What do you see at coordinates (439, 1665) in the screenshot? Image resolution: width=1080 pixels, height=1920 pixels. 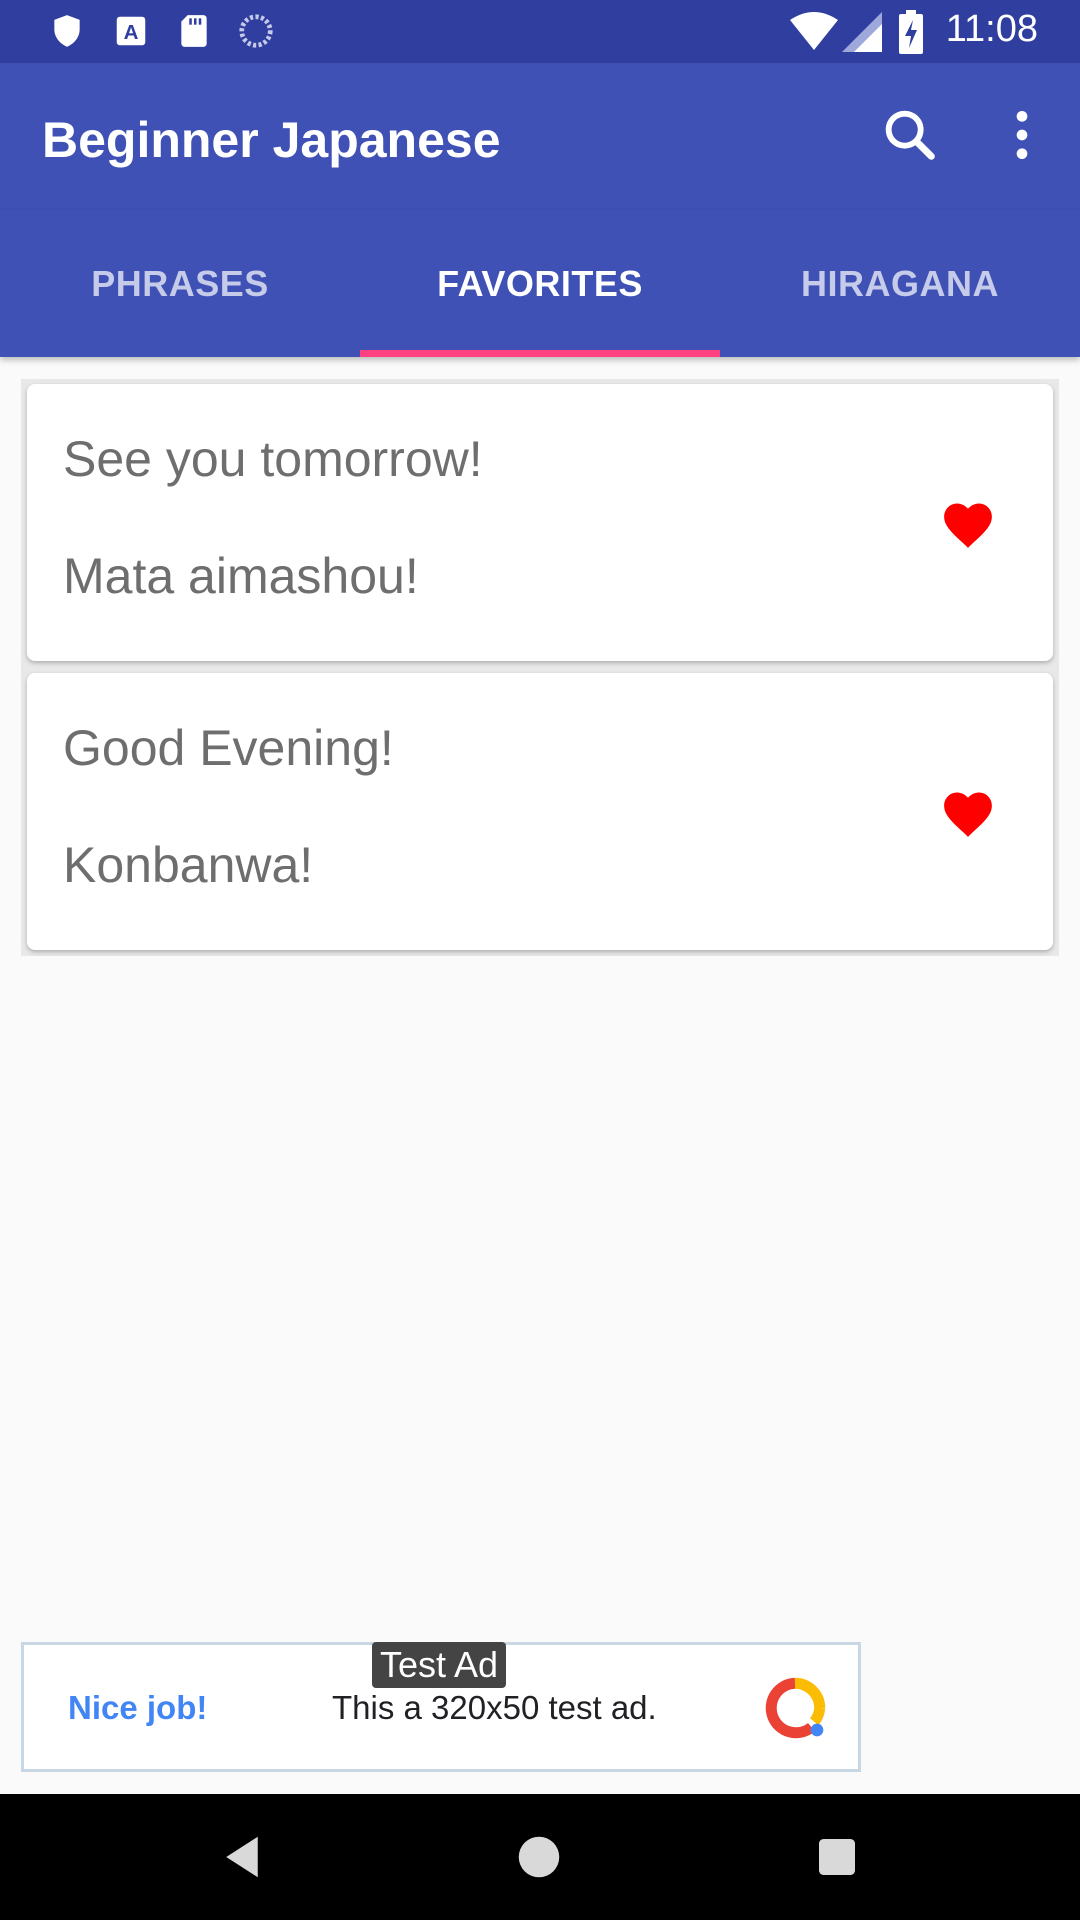 I see `test-ad-label: Test Ad` at bounding box center [439, 1665].